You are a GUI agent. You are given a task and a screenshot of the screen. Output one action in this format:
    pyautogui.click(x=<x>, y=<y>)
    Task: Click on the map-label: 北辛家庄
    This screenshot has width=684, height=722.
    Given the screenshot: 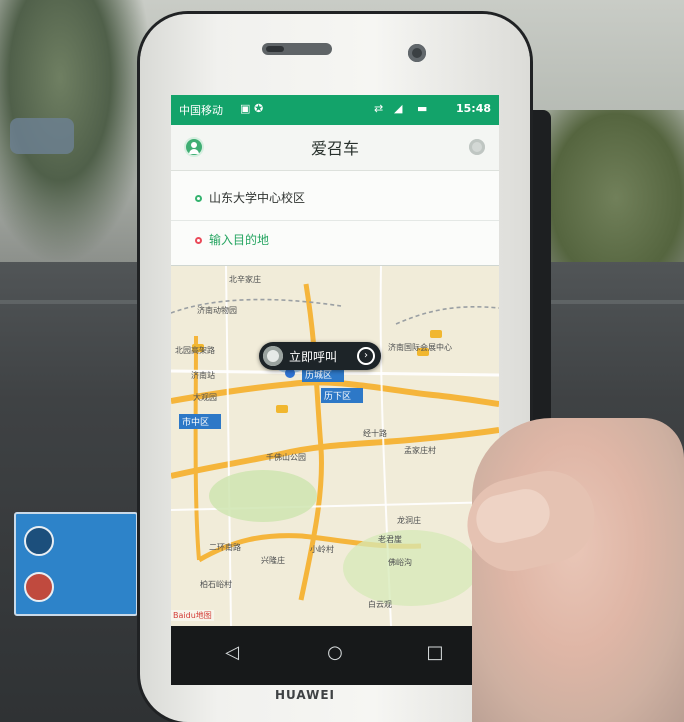 What is the action you would take?
    pyautogui.click(x=245, y=279)
    